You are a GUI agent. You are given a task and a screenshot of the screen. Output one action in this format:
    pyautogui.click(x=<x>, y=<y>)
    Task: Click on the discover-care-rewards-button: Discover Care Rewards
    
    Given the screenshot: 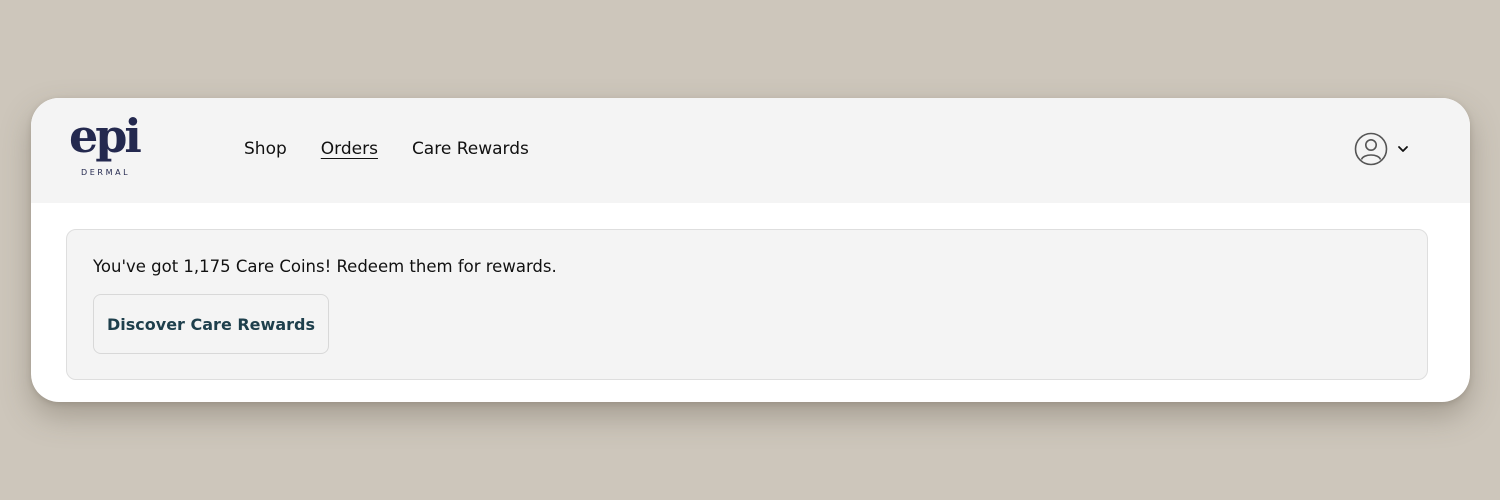 What is the action you would take?
    pyautogui.click(x=211, y=324)
    